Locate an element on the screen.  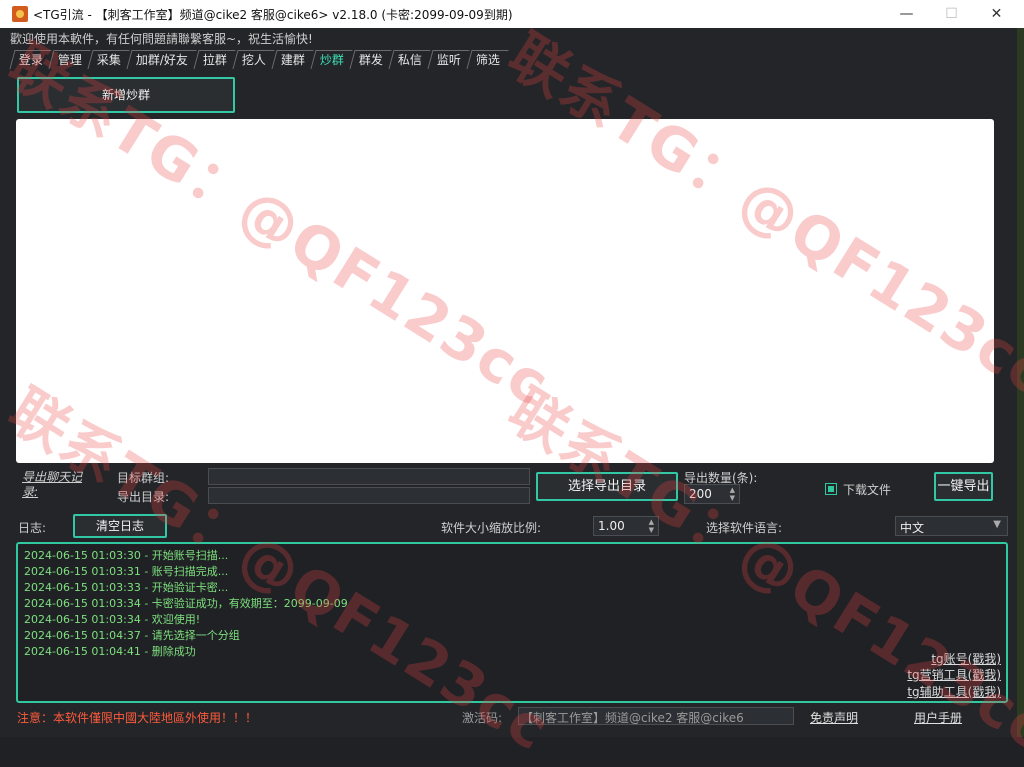
tab-group-send: 群发 is located at coordinates (370, 59).